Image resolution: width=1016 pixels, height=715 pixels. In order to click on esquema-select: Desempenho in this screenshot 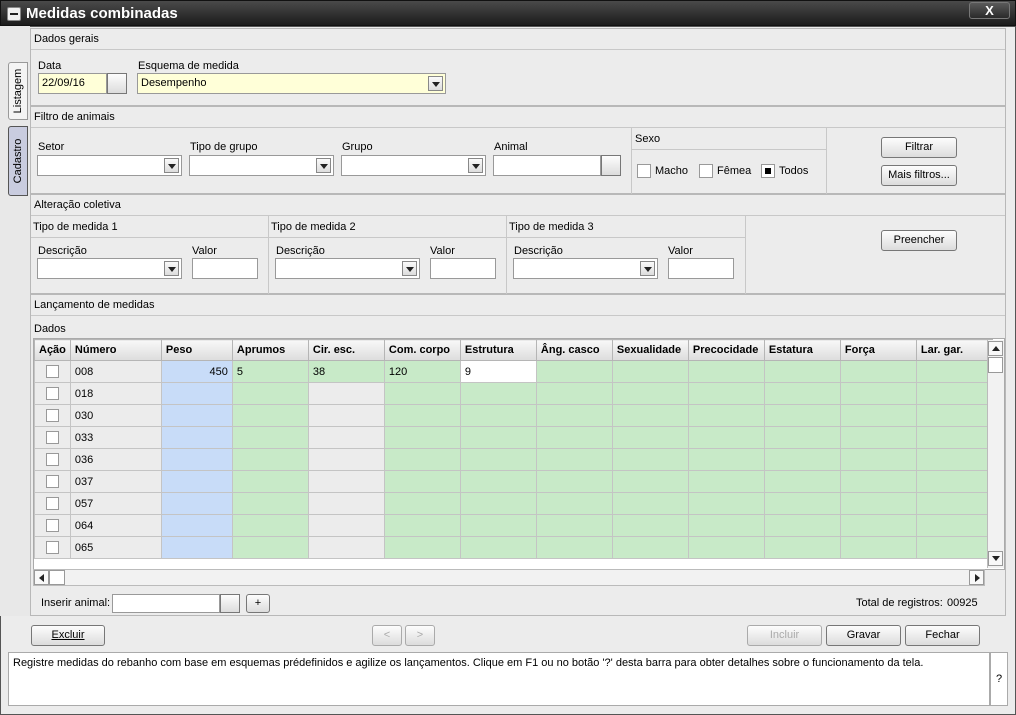, I will do `click(291, 83)`.